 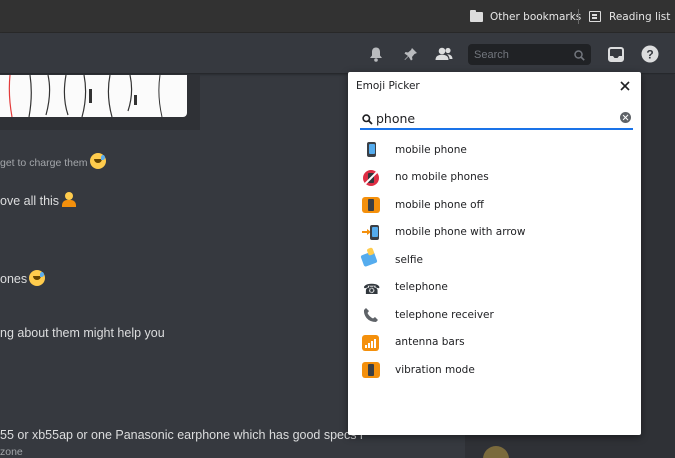 I want to click on bookmarks-divider, so click(x=578, y=16).